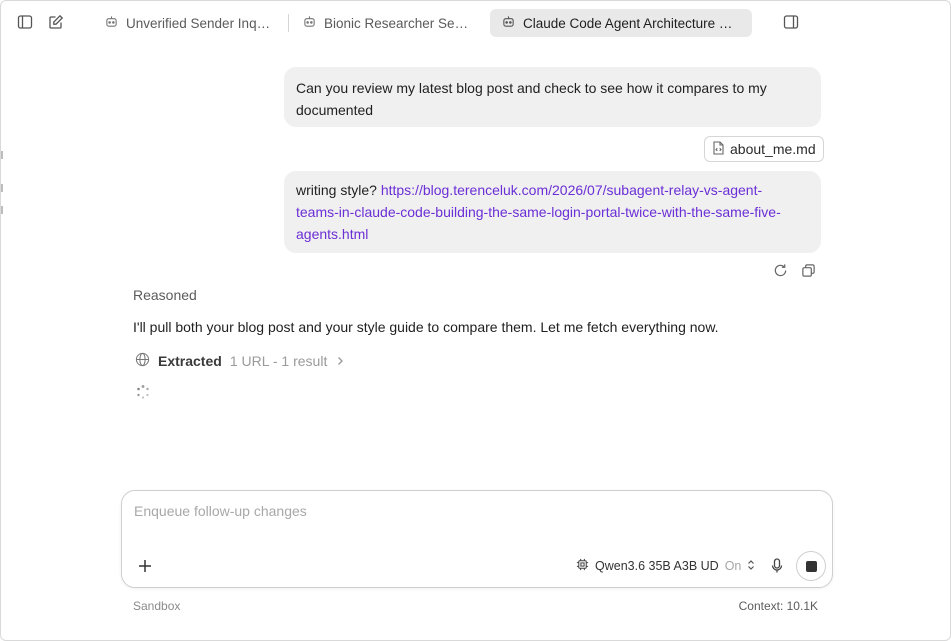 The image size is (951, 641). Describe the element at coordinates (773, 149) in the screenshot. I see `attachment-name: about_me.md` at that location.